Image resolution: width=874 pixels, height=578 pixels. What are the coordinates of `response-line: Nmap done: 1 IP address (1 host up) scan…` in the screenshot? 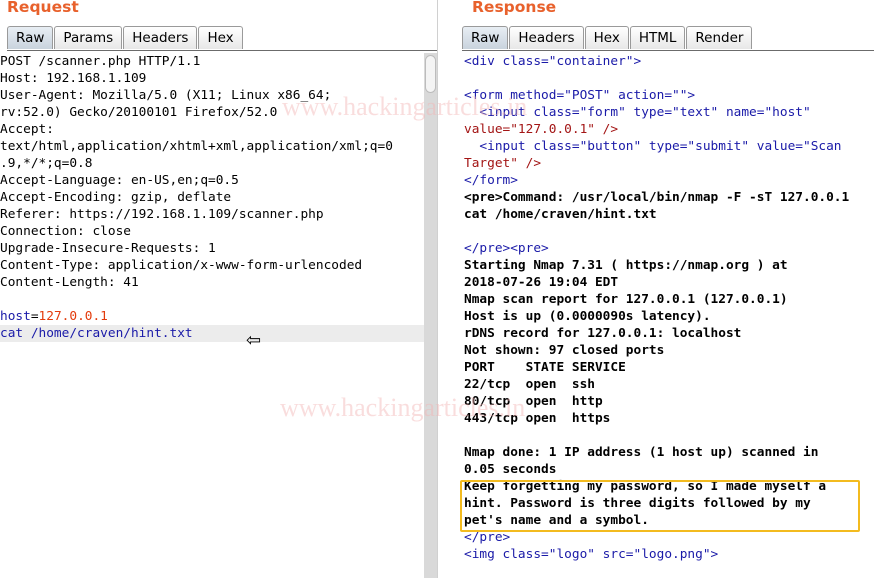 It's located at (641, 452).